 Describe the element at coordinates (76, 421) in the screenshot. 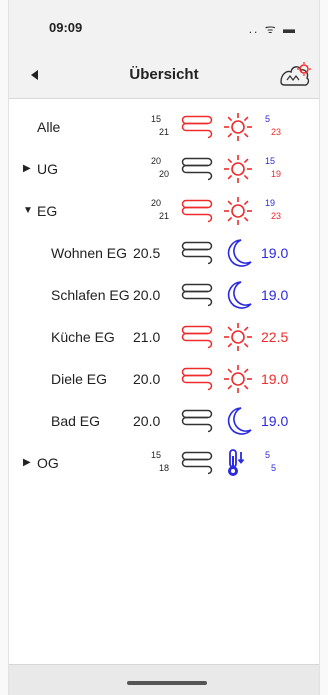

I see `room-label: Bad EG` at that location.